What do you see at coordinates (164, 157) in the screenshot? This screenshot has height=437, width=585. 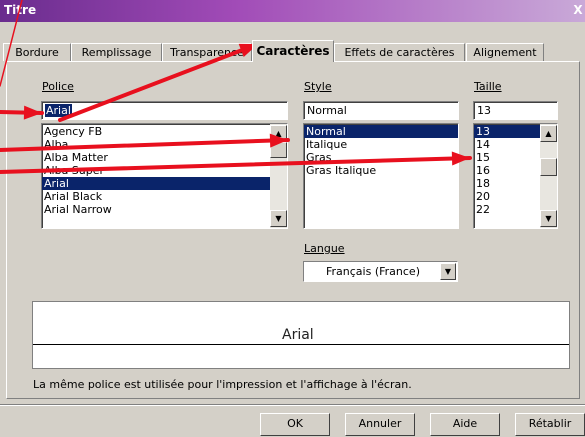 I see `police-list-item: Alba Matter` at bounding box center [164, 157].